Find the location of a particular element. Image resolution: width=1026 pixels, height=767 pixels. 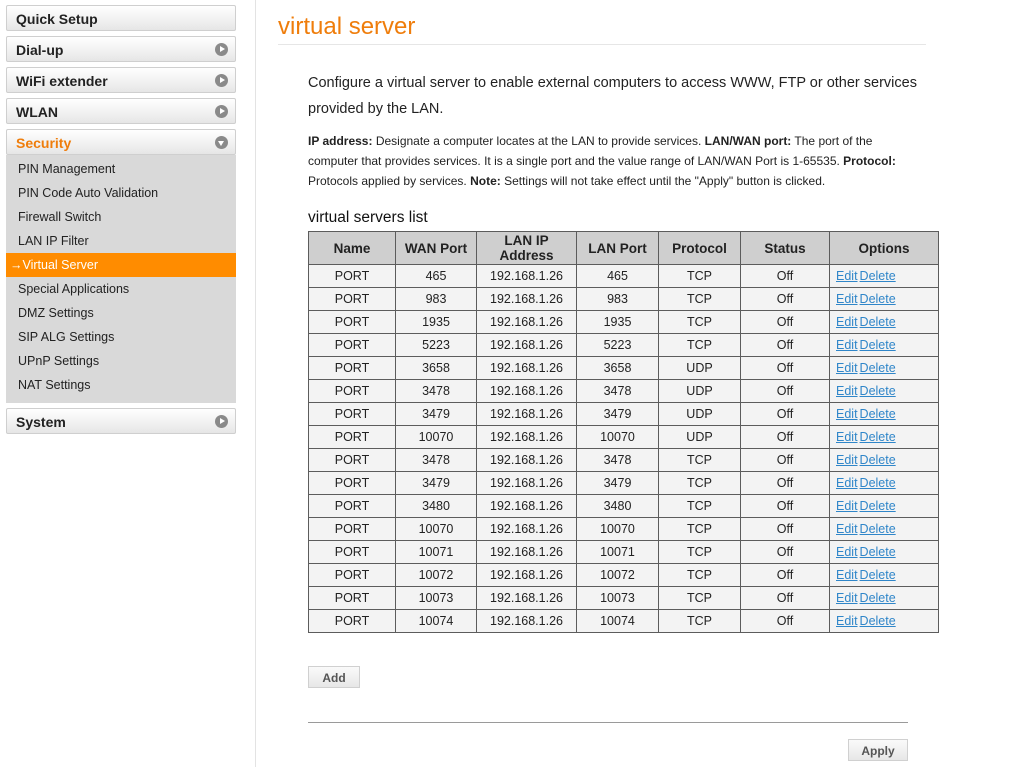

table-row: PORT 3478 192.168.1.26 3478 TCP Off Edit Delete is located at coordinates (623, 460).